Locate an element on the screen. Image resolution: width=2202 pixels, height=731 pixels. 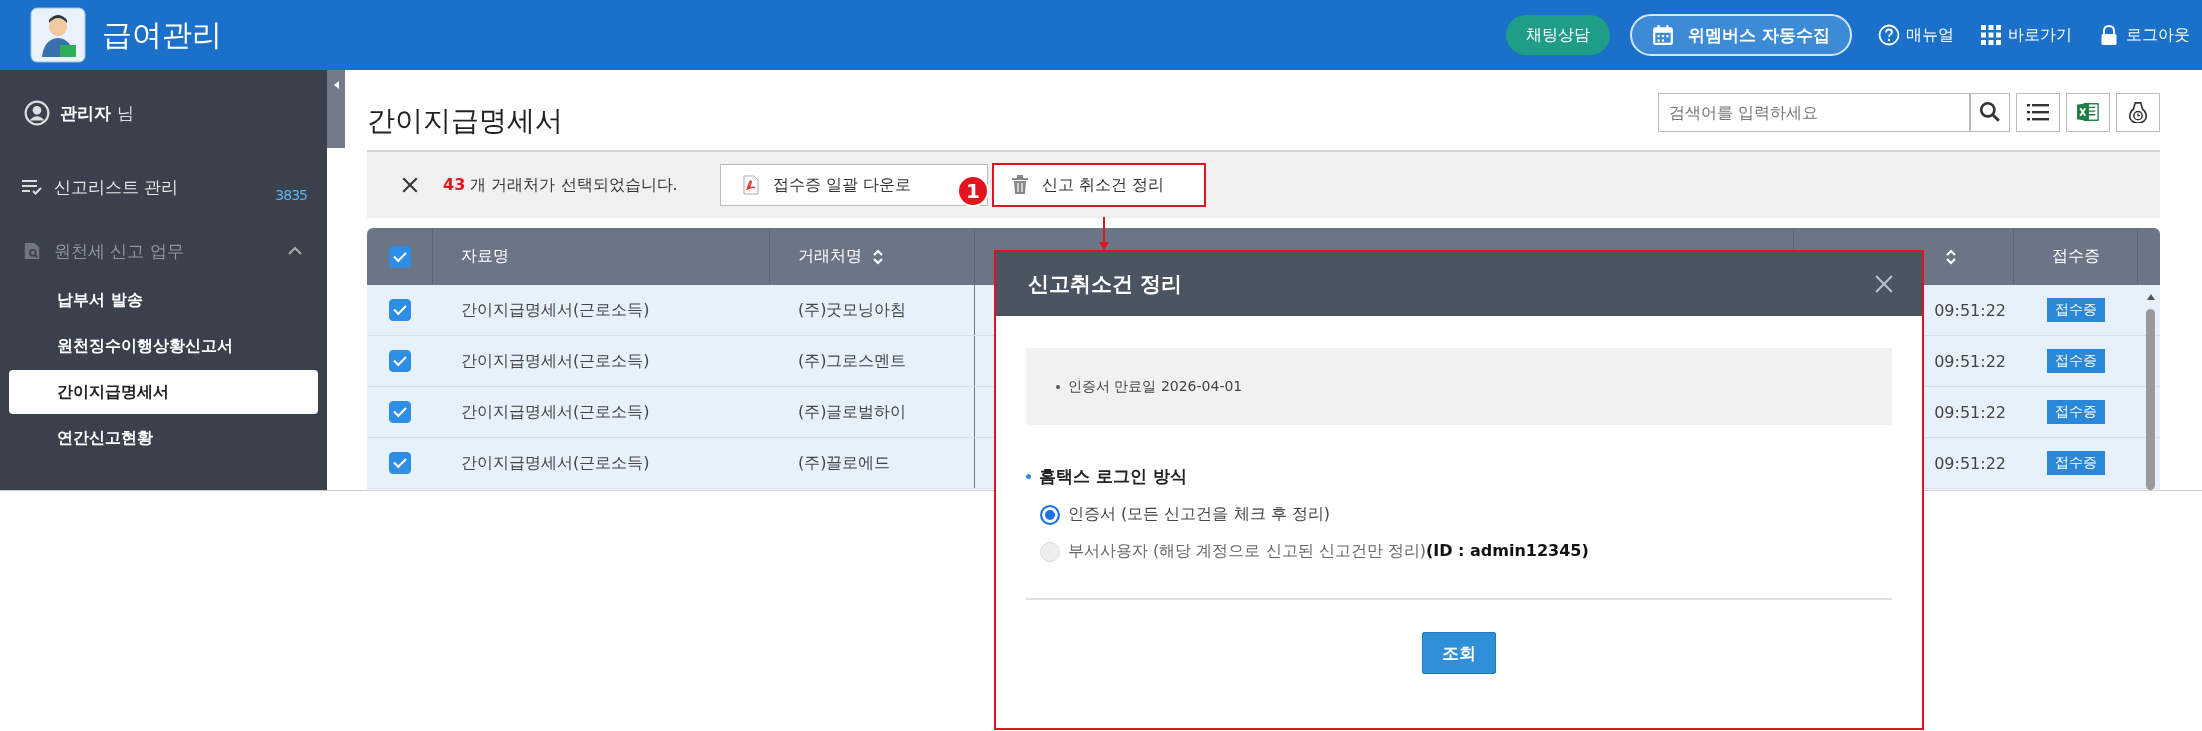
radio-option: 인증서 (모든 신고건을 체크 후 정리) is located at coordinates (1459, 514).